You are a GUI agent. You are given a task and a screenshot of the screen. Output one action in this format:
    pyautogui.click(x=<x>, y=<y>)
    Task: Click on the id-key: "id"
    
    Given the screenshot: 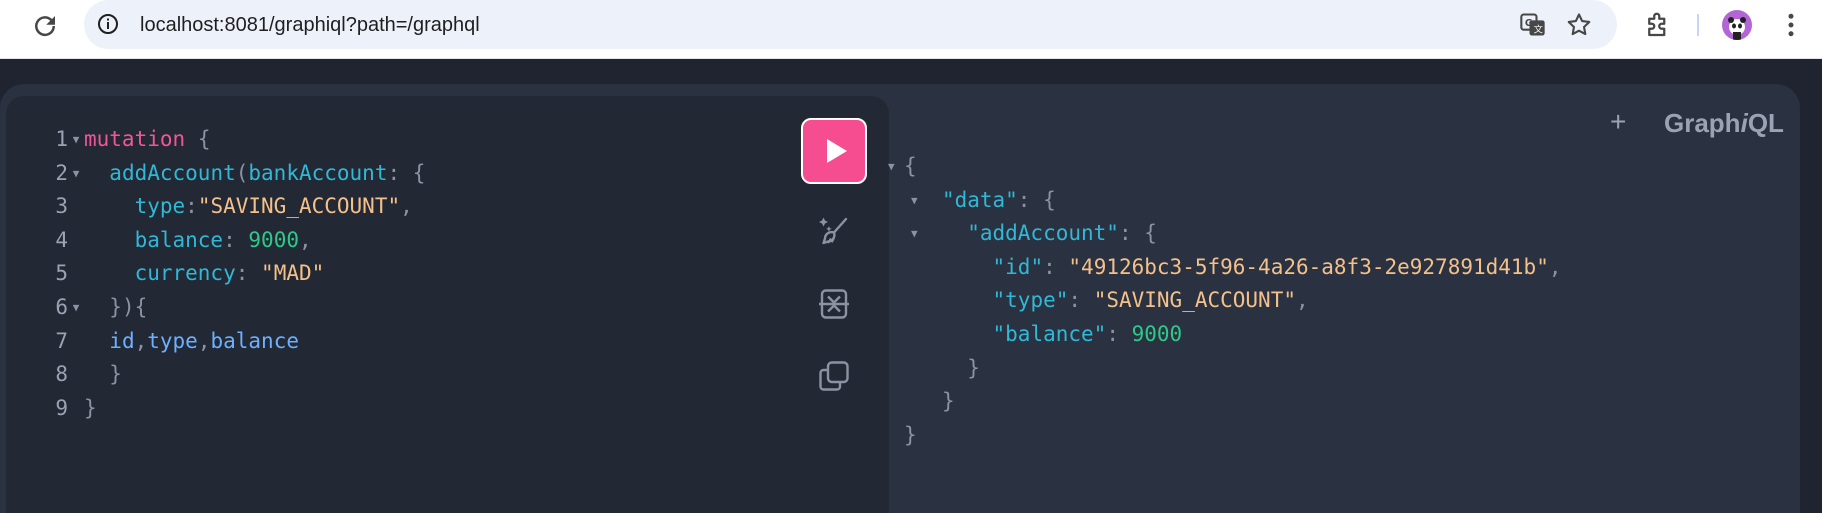 What is the action you would take?
    pyautogui.click(x=1018, y=266)
    